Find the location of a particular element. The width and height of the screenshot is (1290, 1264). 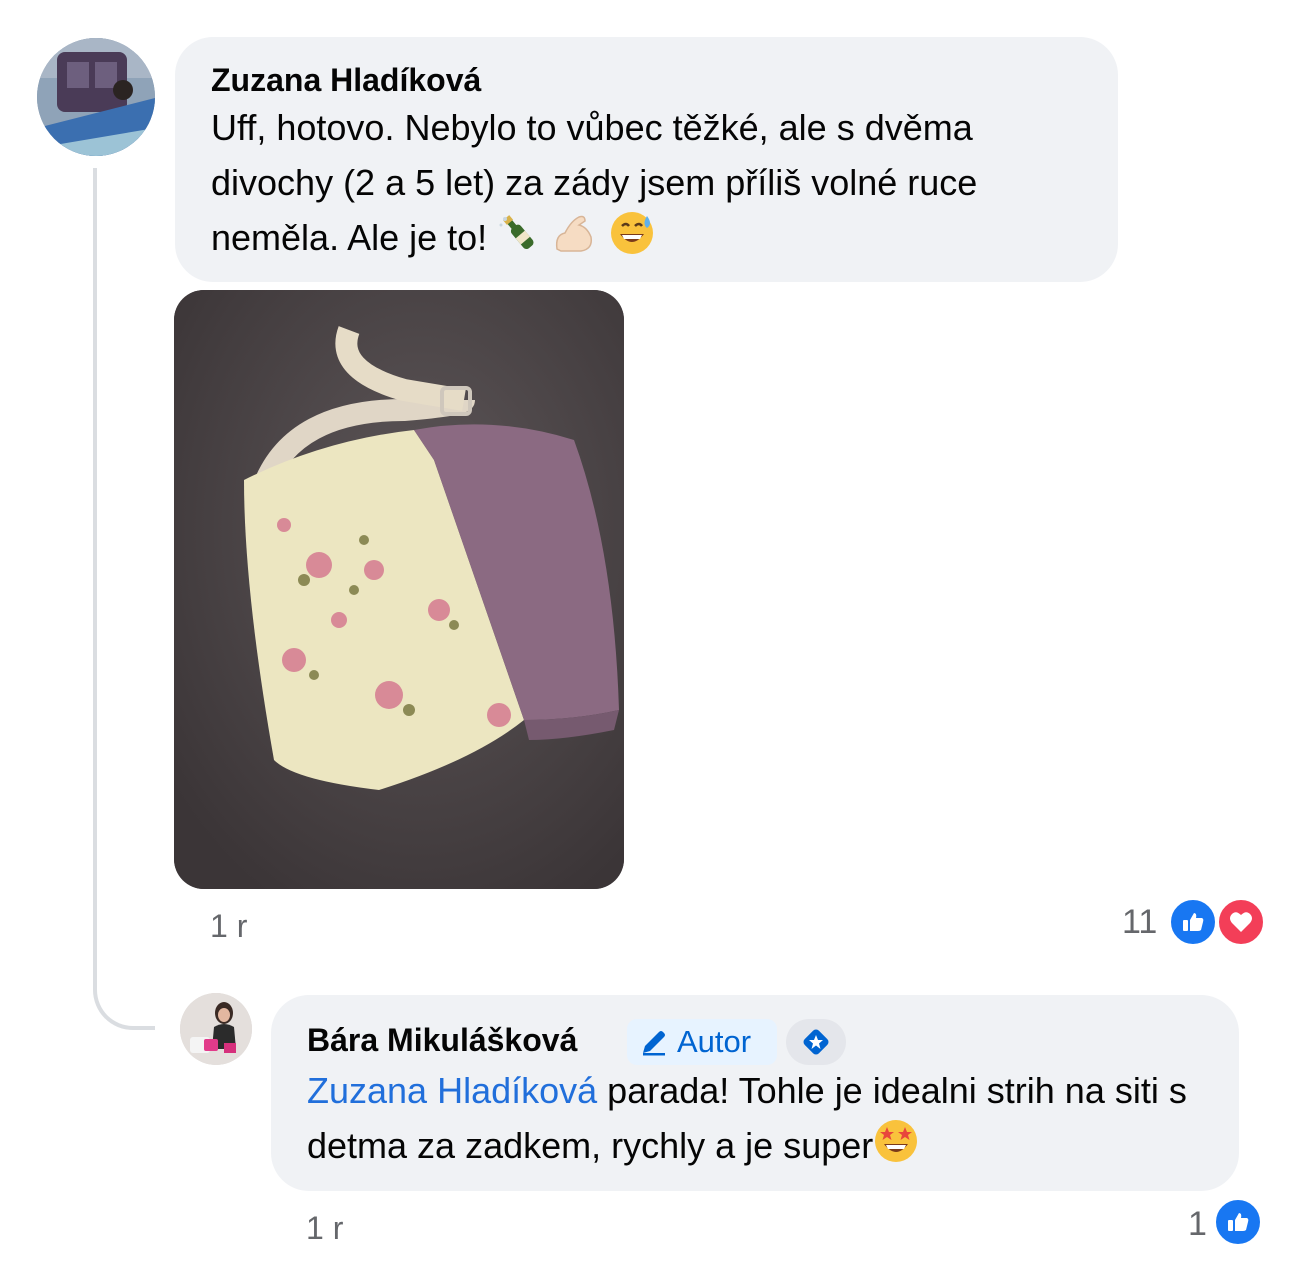

comment-author: Zuzana Hladíková is located at coordinates (346, 80).